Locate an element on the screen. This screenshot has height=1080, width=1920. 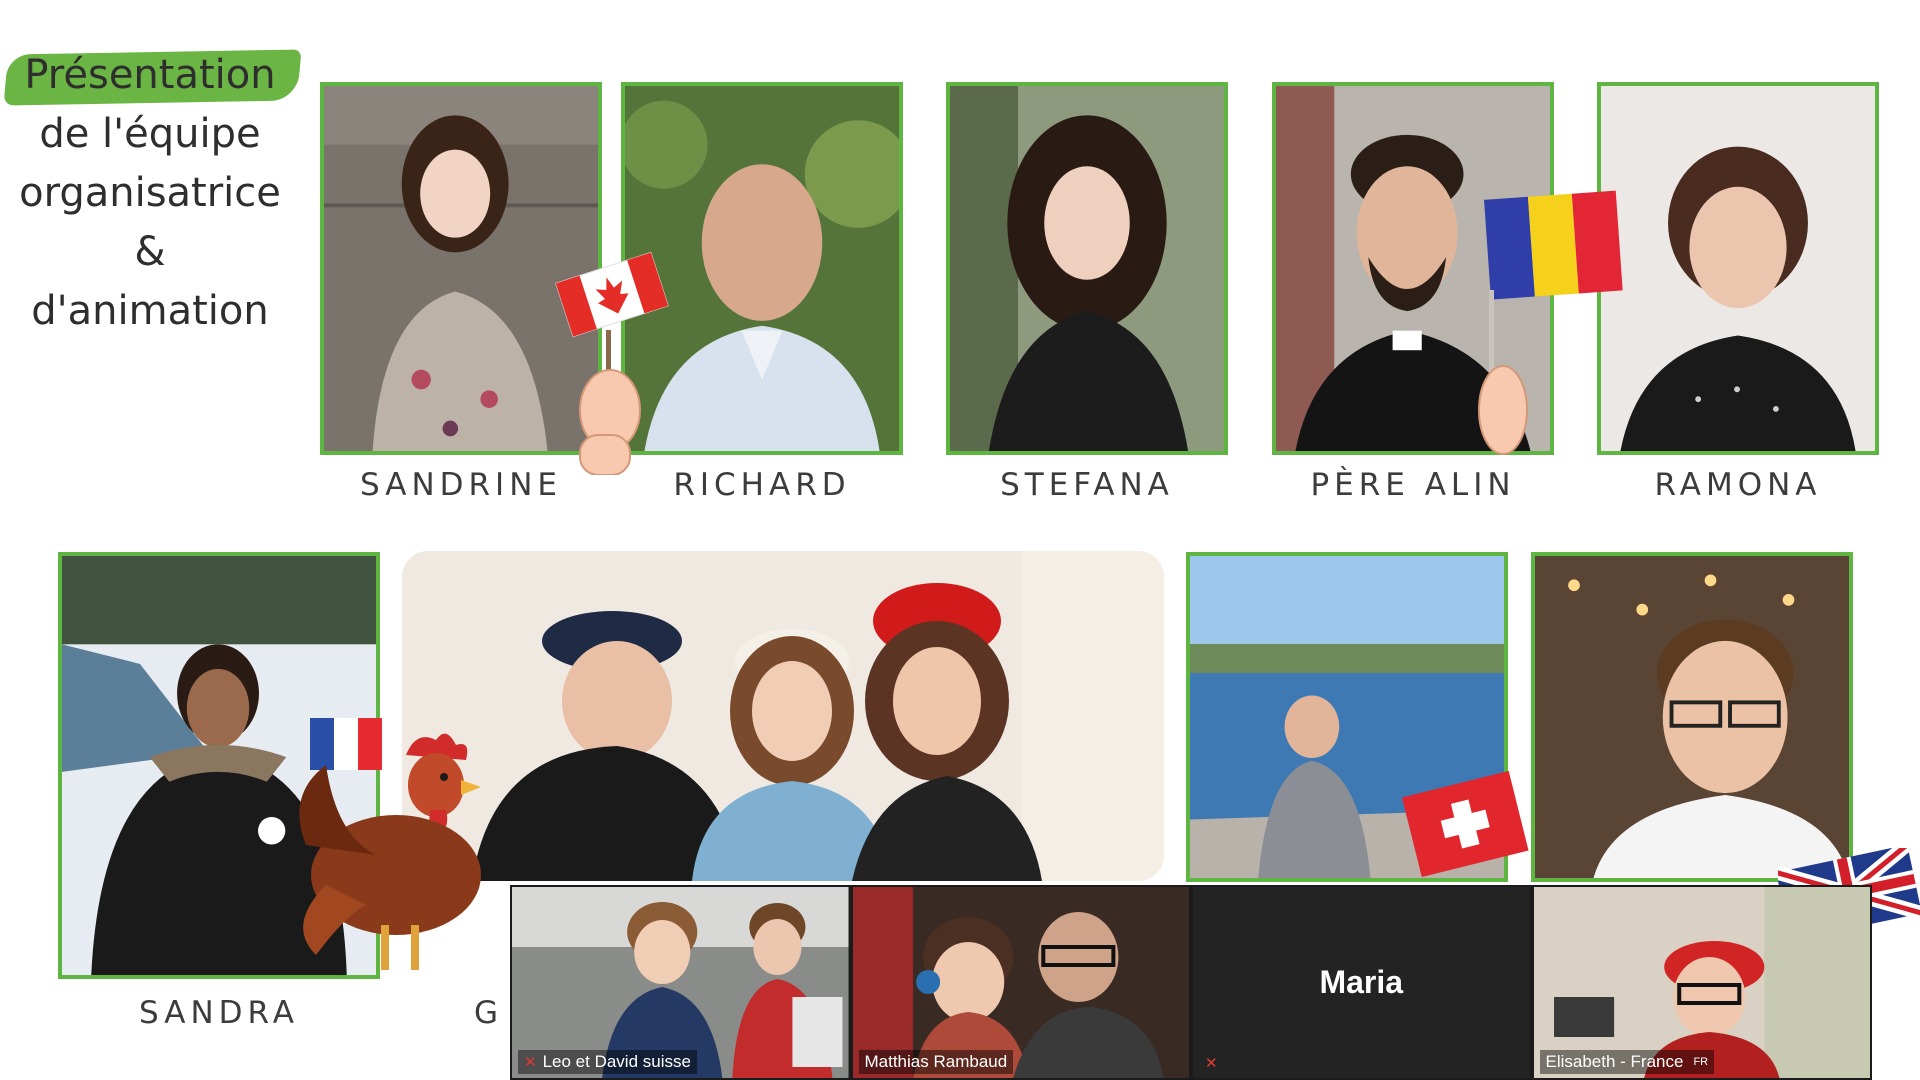
name-pere-alin: PÈRE ALIN is located at coordinates (1413, 485).